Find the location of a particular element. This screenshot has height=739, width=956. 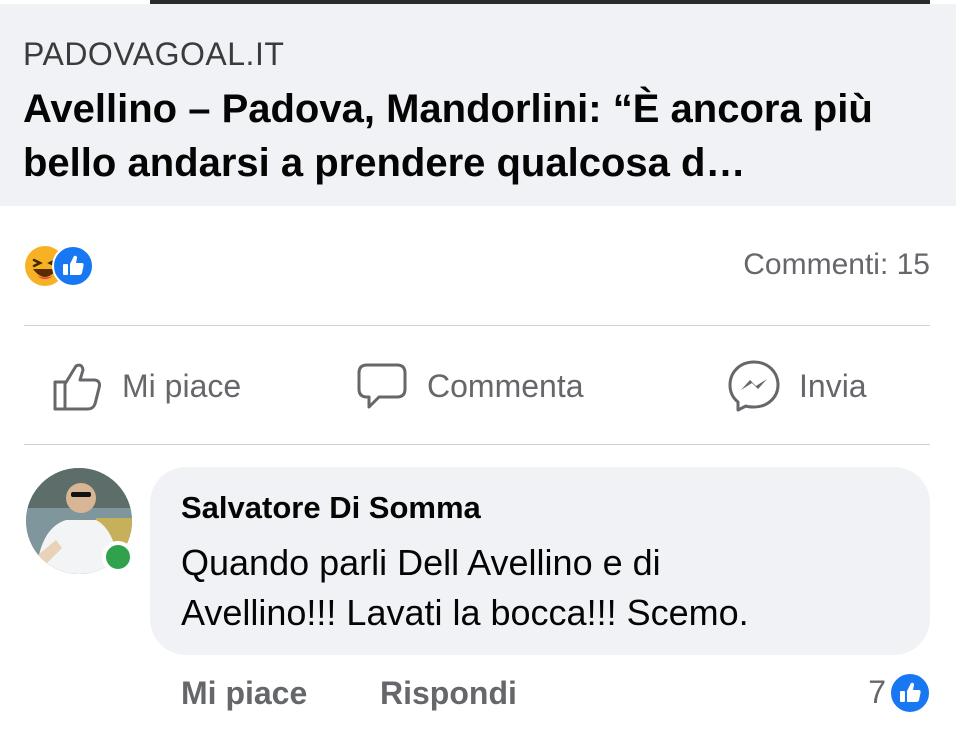

comment-button: Commenta is located at coordinates (469, 386).